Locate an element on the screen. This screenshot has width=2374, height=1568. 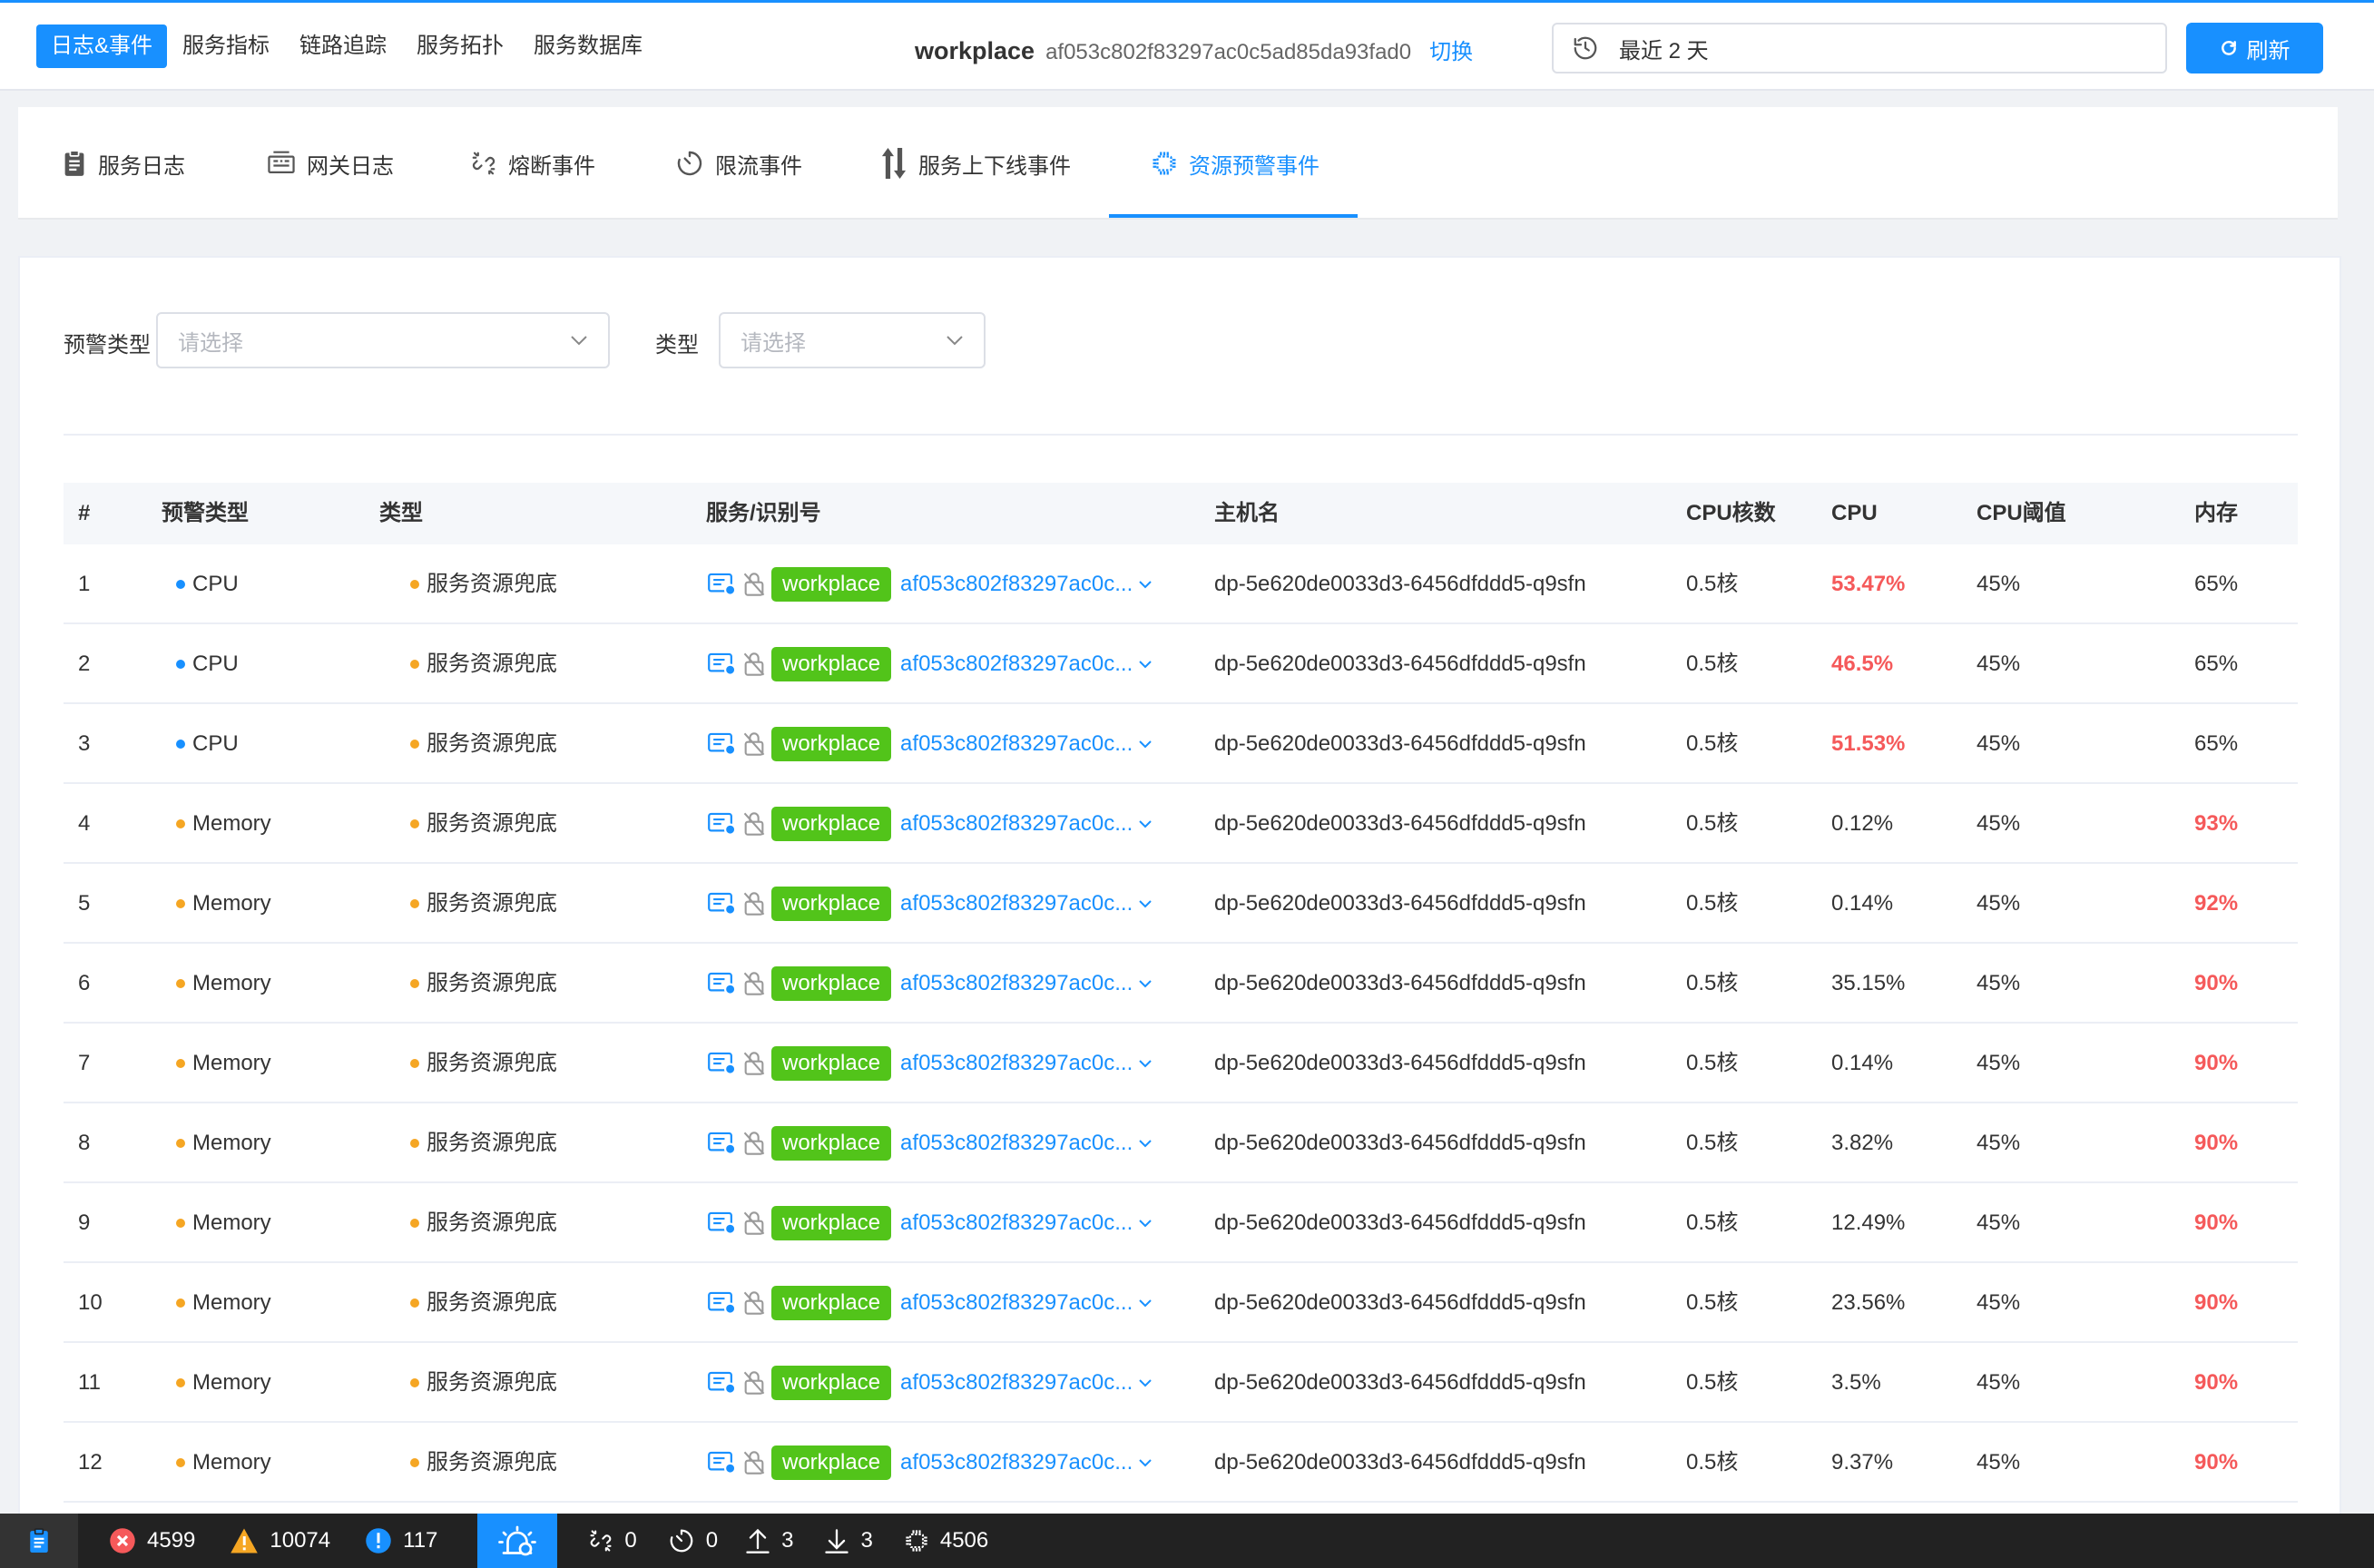
online-count: 3 is located at coordinates (769, 1541).